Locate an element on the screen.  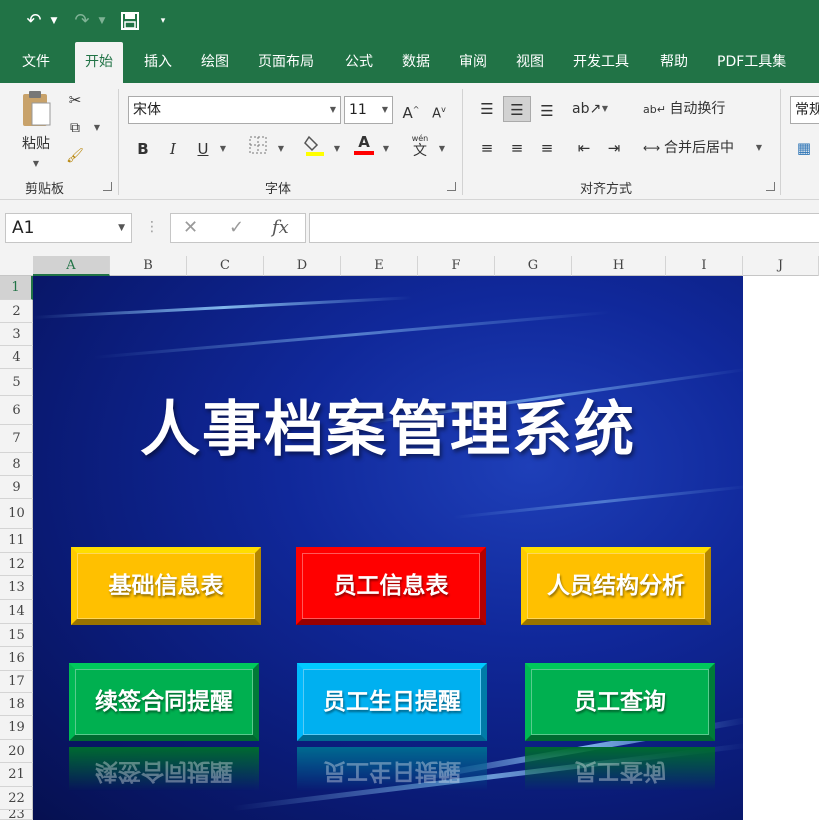
redo-dropdown-icon: ▼ is located at coordinates (102, 21).